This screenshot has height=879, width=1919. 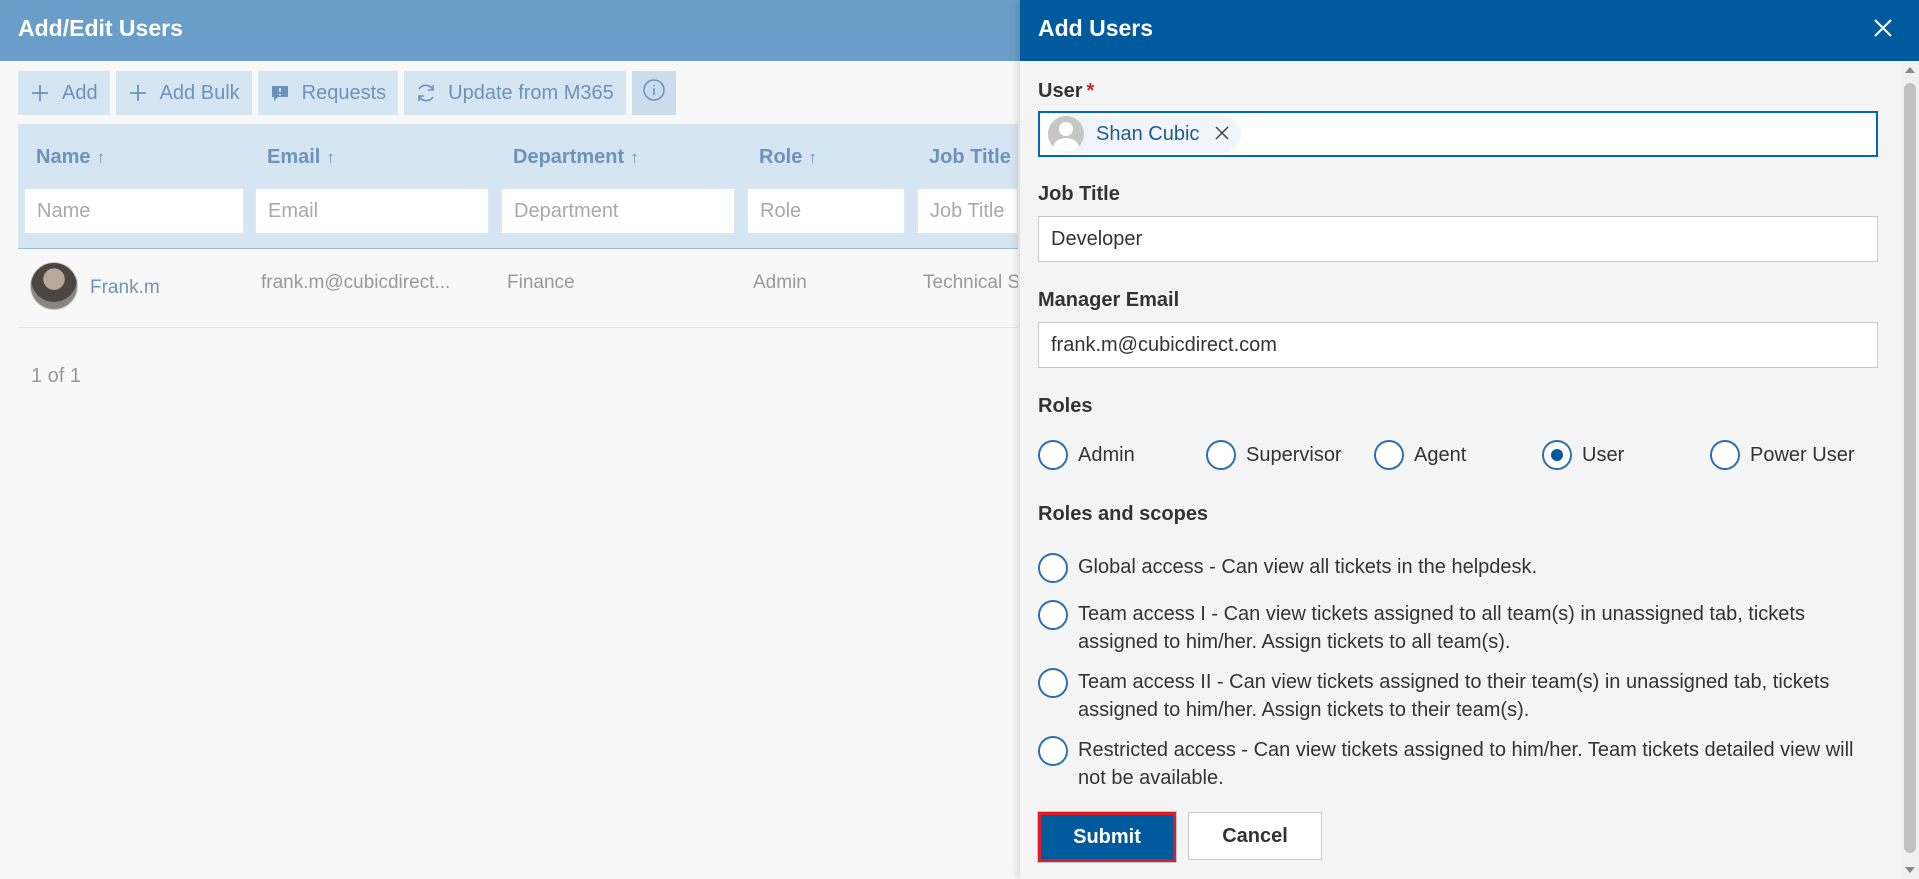 I want to click on role-radio-label: Supervisor, so click(x=1294, y=454).